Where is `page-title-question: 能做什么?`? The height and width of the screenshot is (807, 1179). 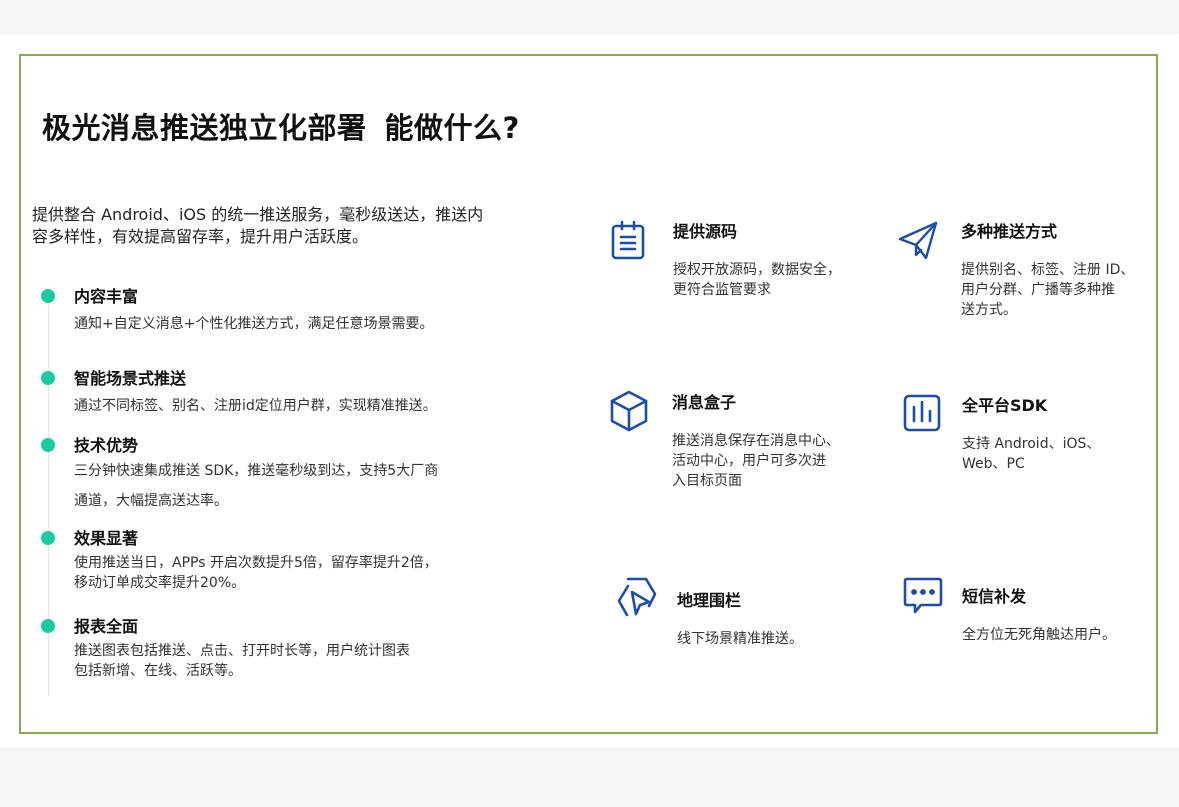
page-title-question: 能做什么? is located at coordinates (452, 128).